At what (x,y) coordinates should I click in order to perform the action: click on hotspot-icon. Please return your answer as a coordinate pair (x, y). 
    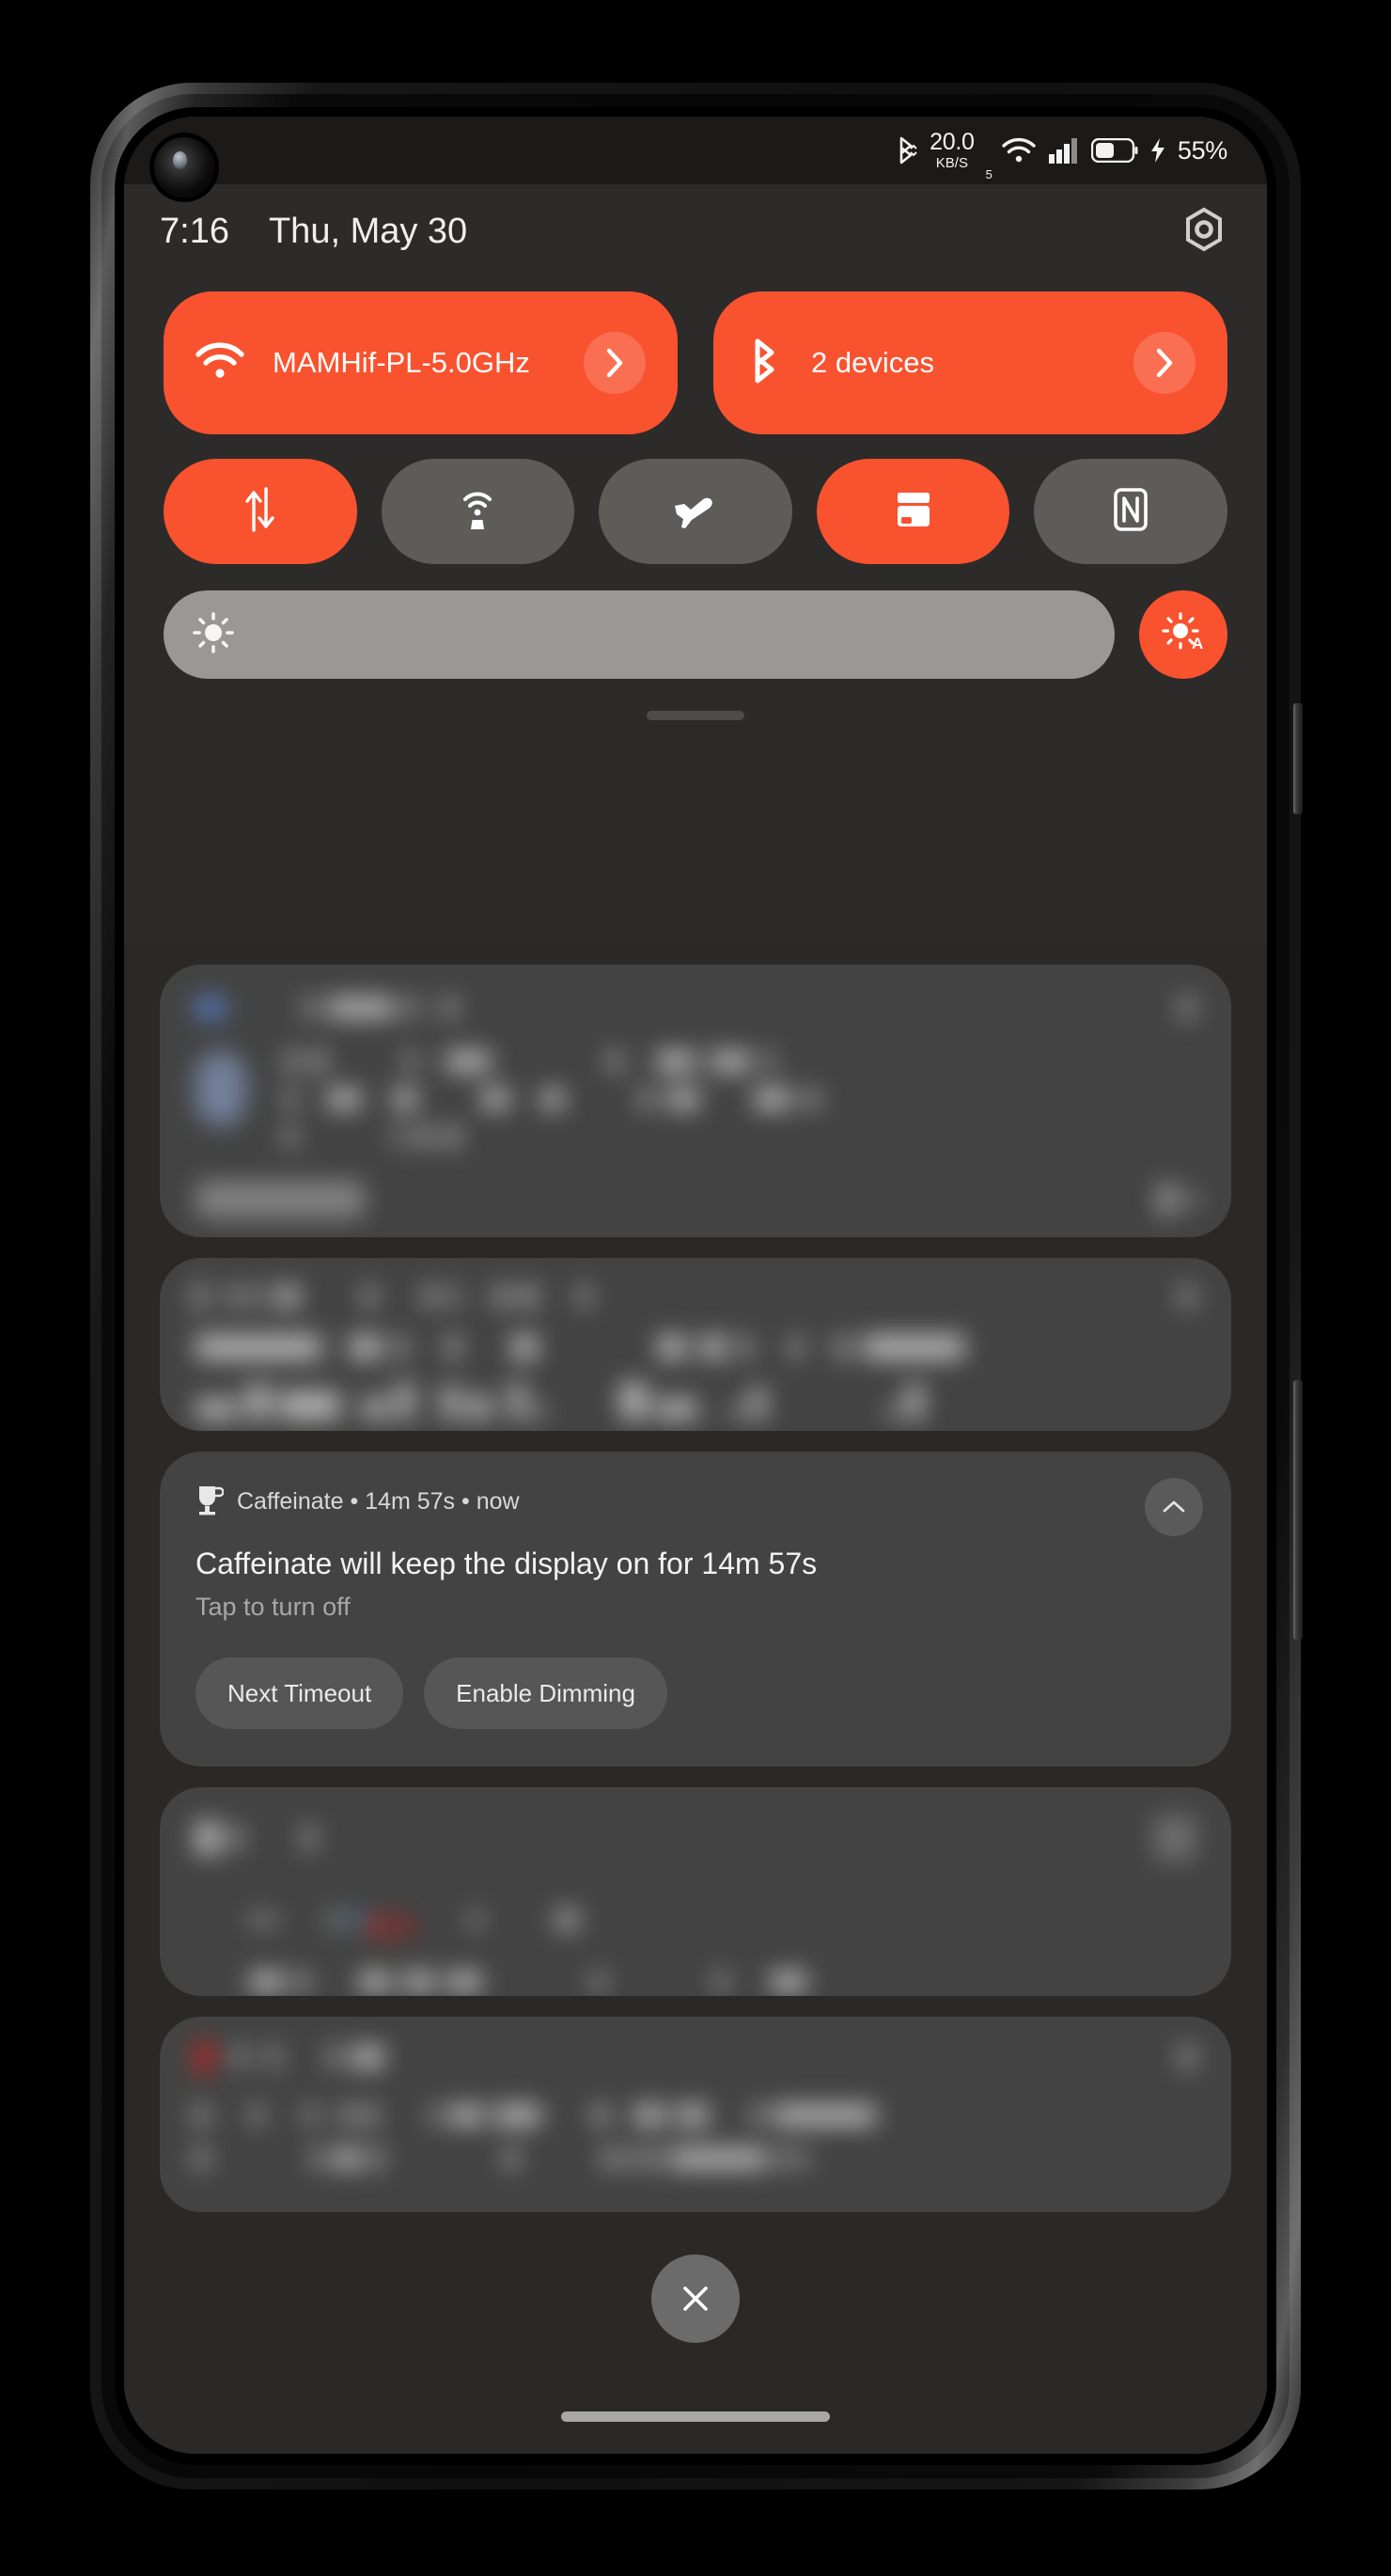
    Looking at the image, I should click on (478, 512).